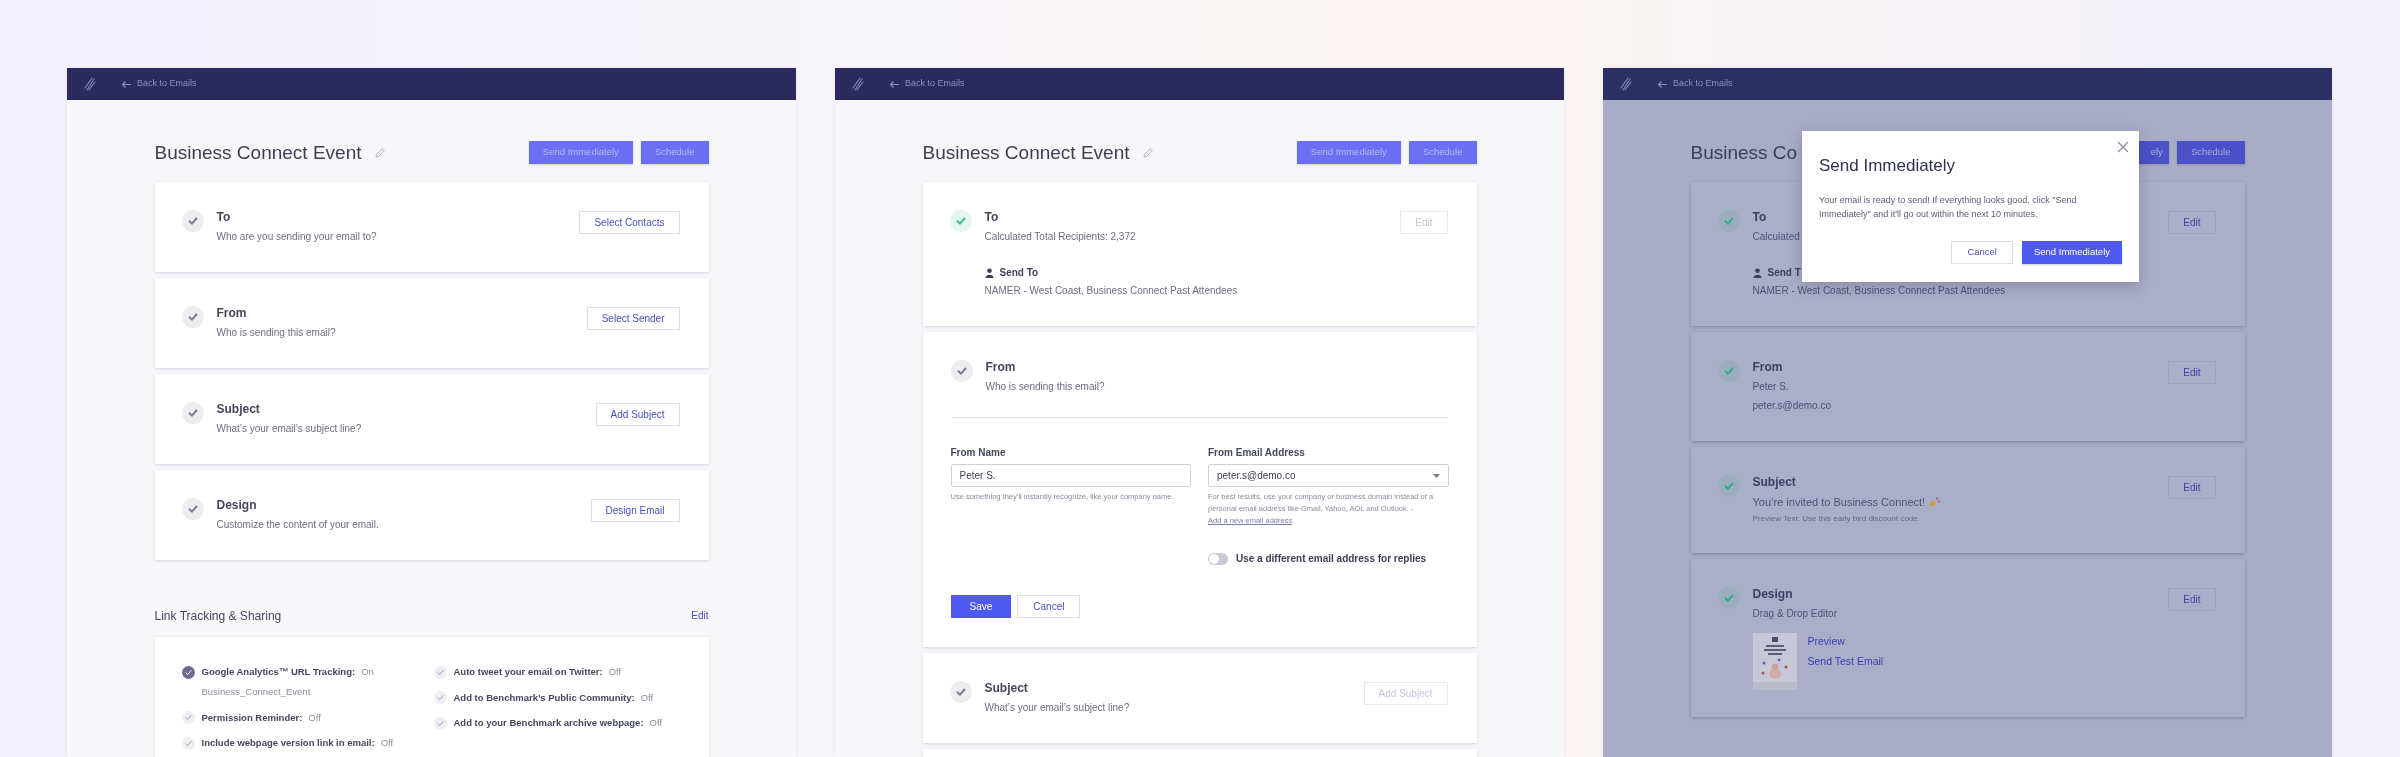 This screenshot has height=757, width=2400. Describe the element at coordinates (1218, 558) in the screenshot. I see `toggle-switch` at that location.